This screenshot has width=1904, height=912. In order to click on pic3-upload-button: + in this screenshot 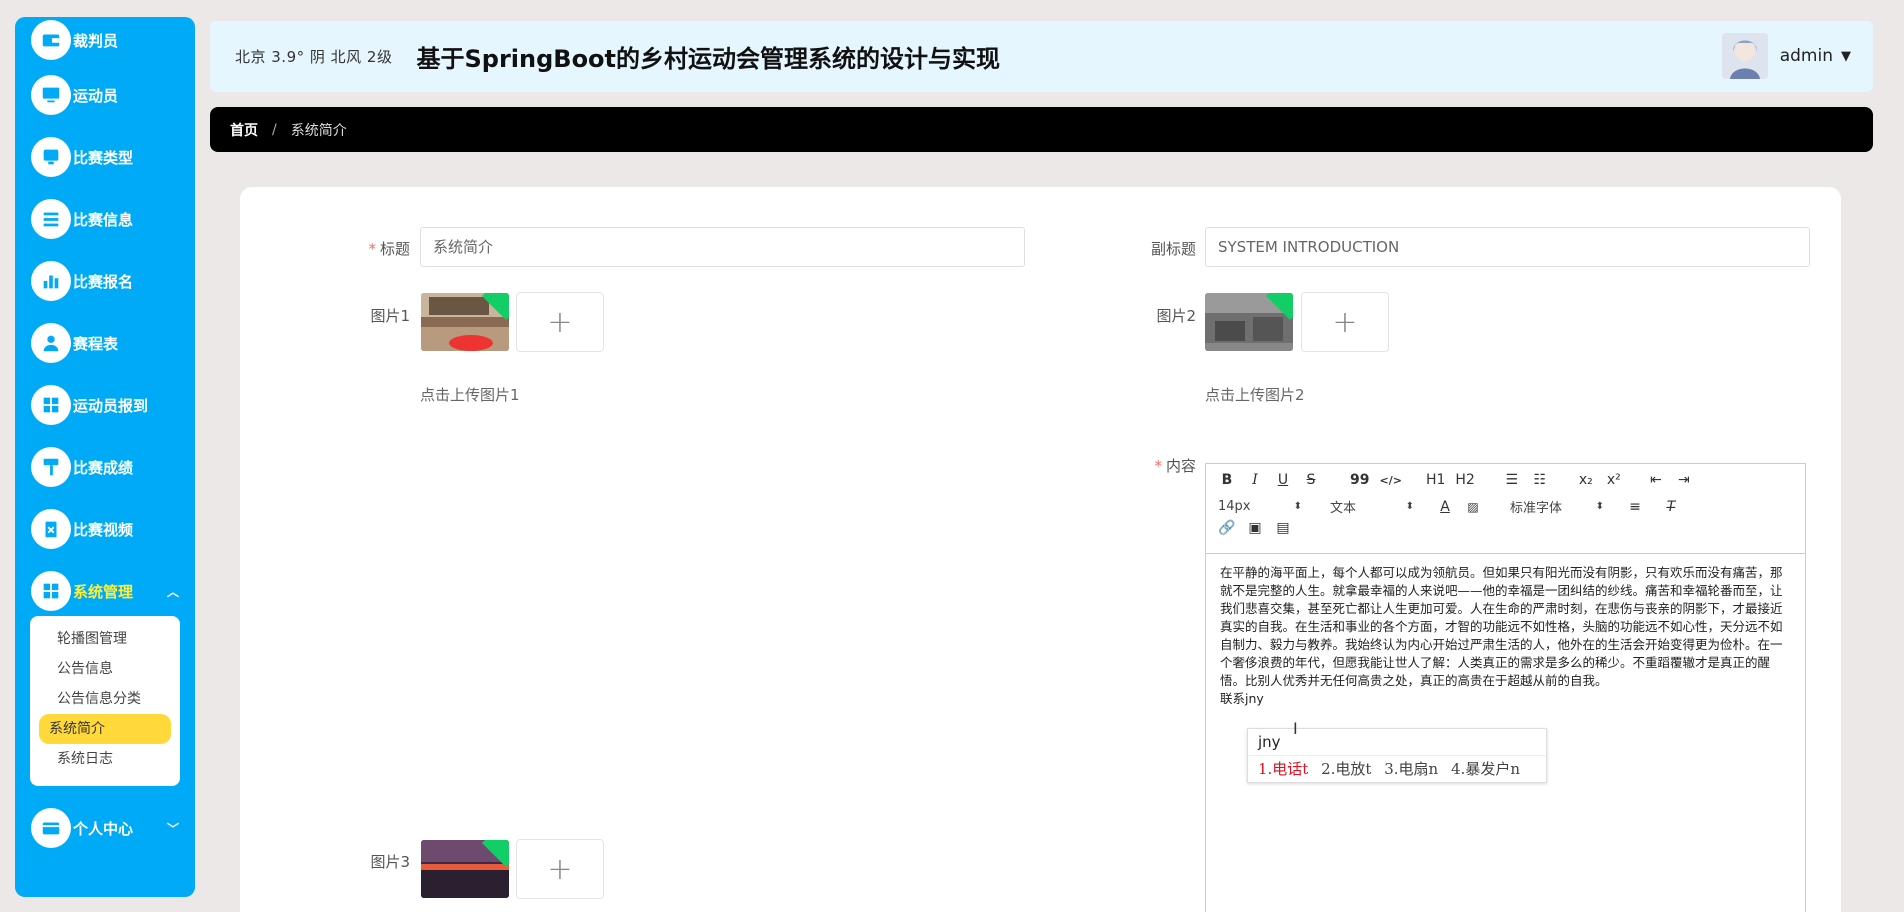, I will do `click(560, 869)`.